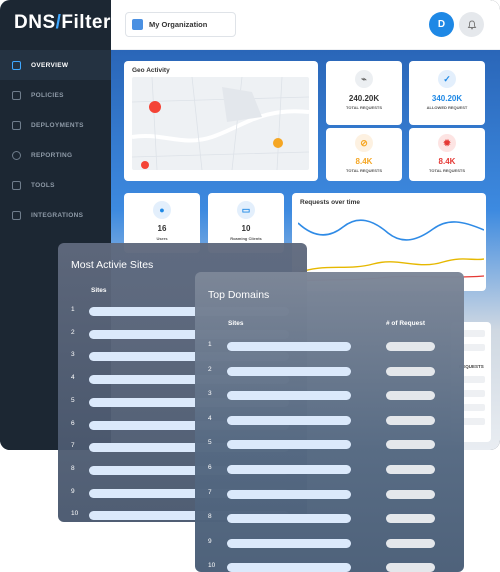 The image size is (500, 572). Describe the element at coordinates (330, 202) in the screenshot. I see `card-title: Requests over time` at that location.